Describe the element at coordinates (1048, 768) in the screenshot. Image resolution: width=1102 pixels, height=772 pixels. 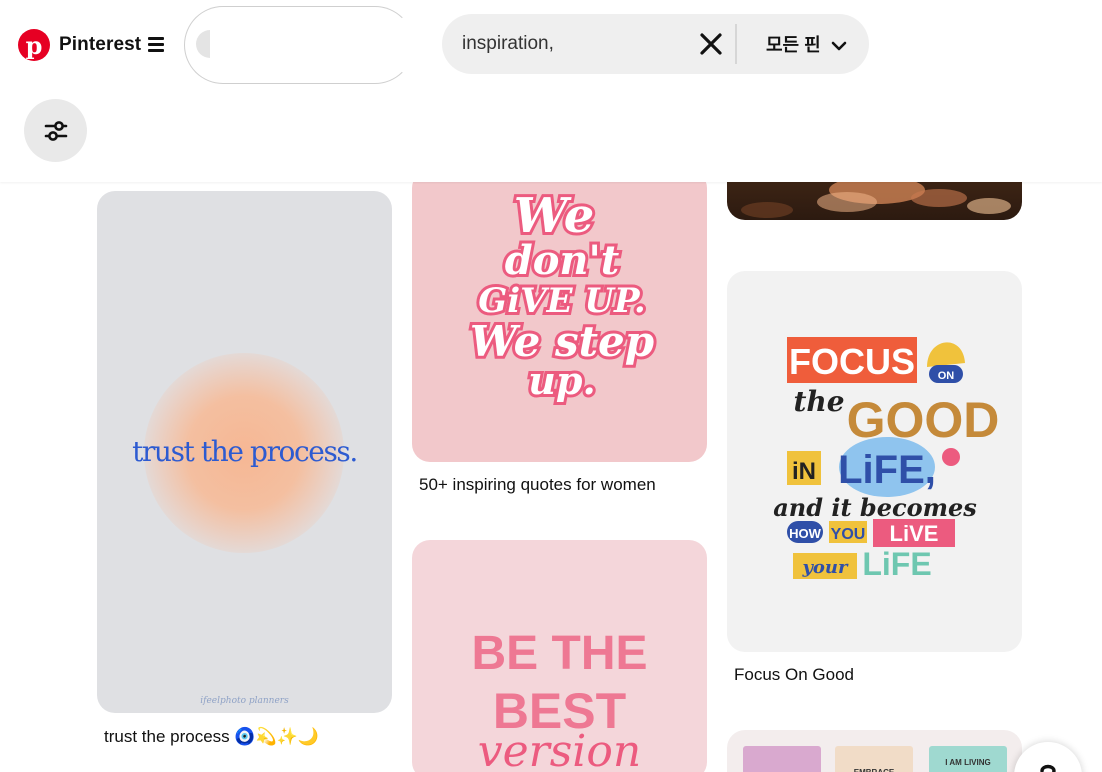
I see `help-icon` at that location.